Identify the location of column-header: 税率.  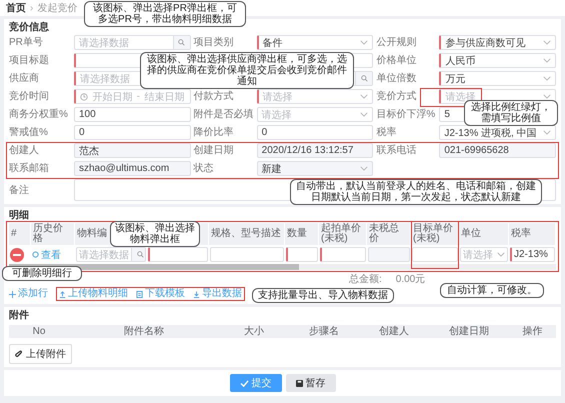
(532, 234).